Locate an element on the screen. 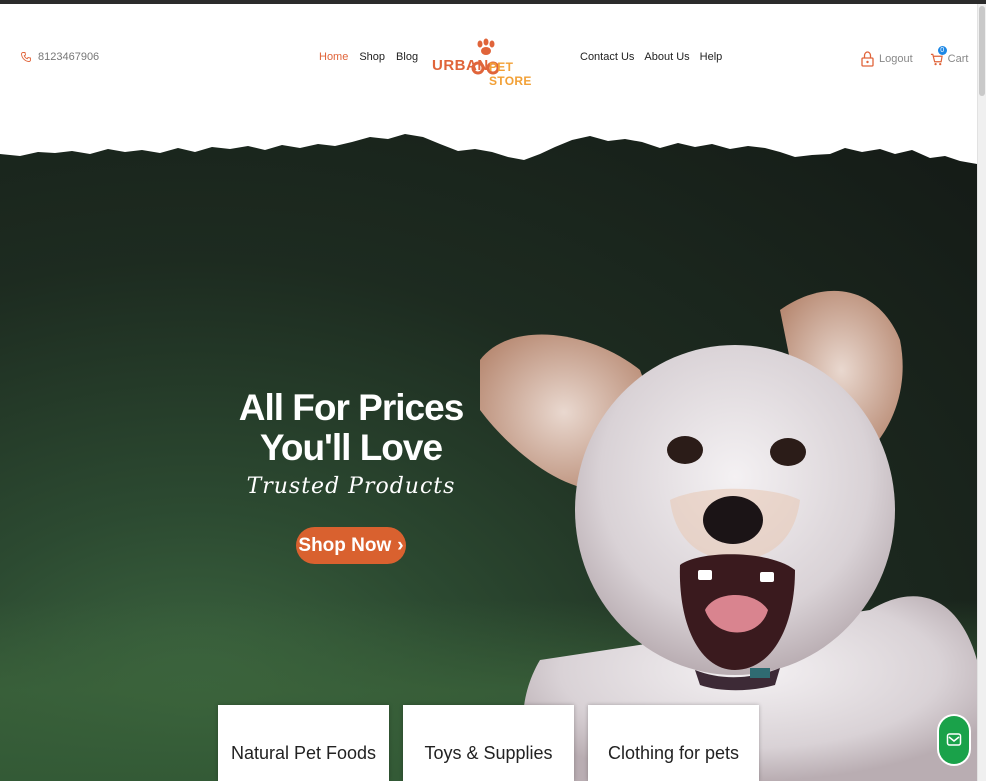  cart-label: Cart is located at coordinates (958, 59).